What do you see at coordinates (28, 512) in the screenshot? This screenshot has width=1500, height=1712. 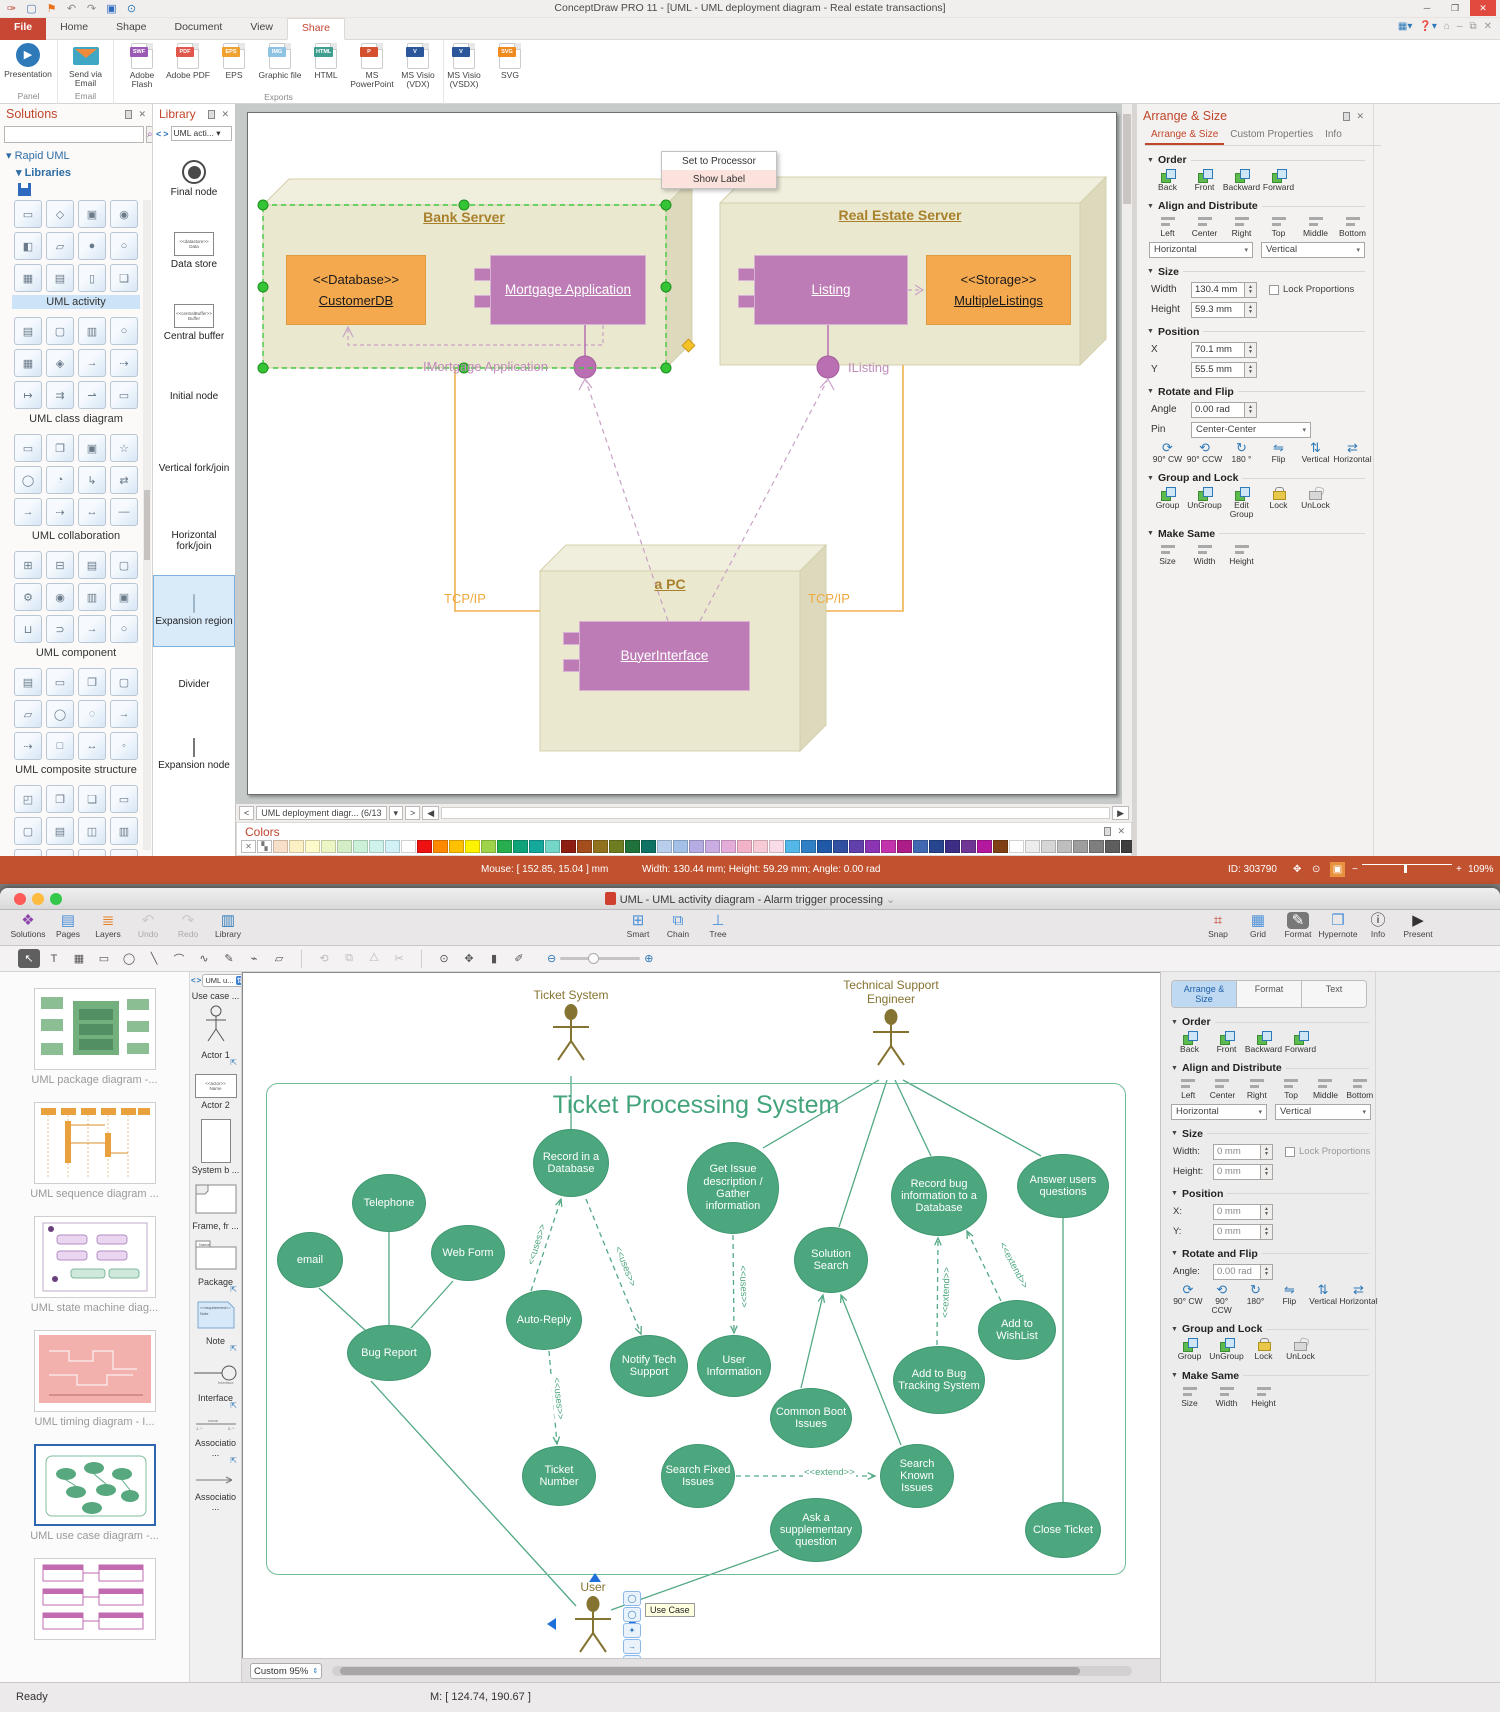 I see `stencil-cell: →` at bounding box center [28, 512].